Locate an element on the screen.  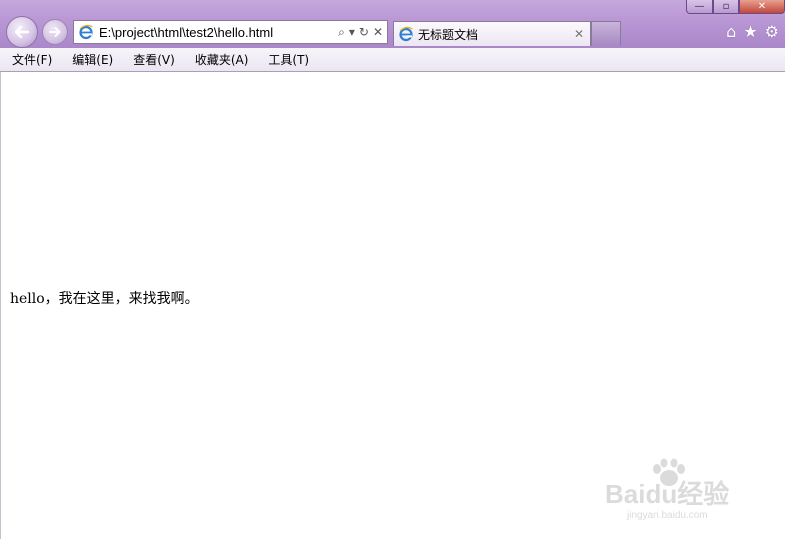
dropdown-icon: ▾ is located at coordinates (352, 32).